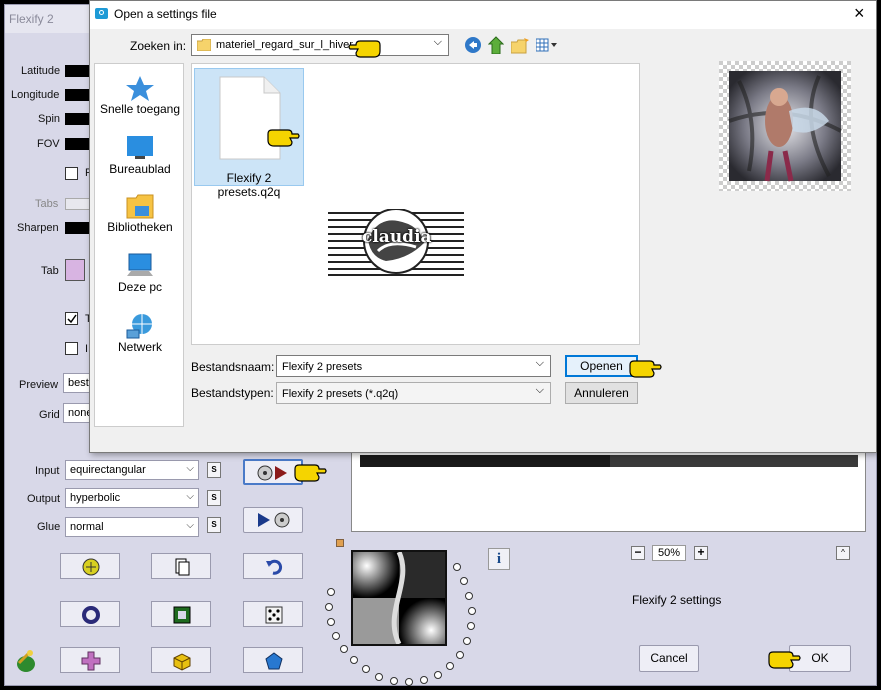 Image resolution: width=881 pixels, height=690 pixels. I want to click on preview-value: best, so click(78, 383).